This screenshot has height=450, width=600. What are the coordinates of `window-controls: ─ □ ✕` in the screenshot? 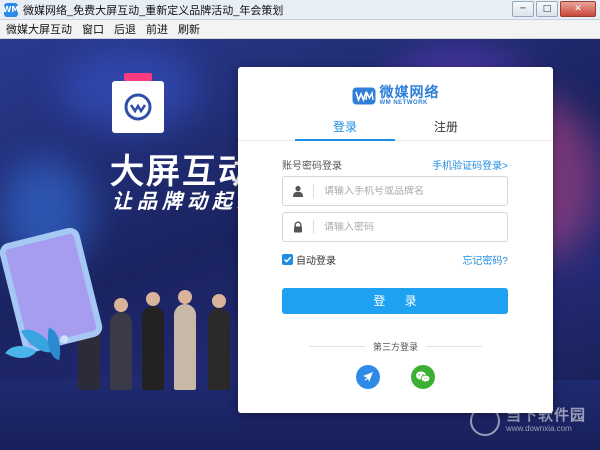 It's located at (554, 9).